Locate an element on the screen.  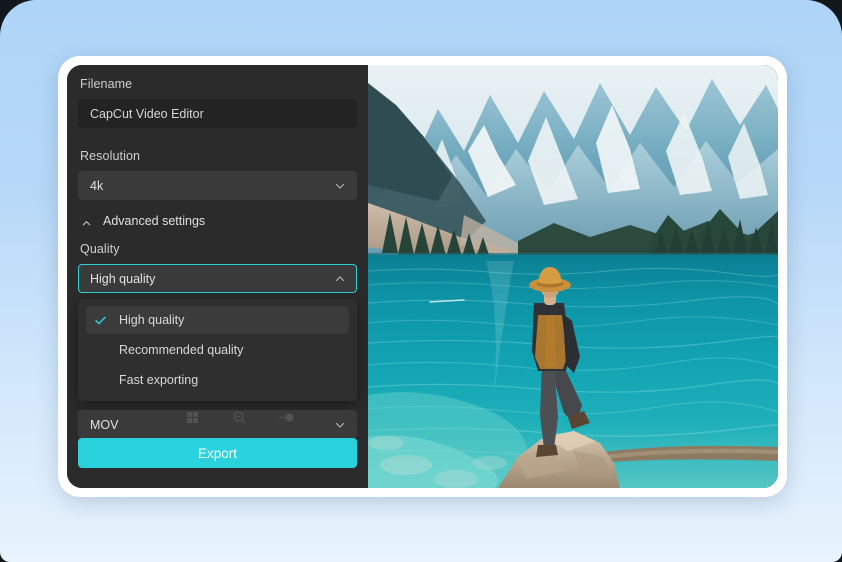
format-value: MOV is located at coordinates (104, 424).